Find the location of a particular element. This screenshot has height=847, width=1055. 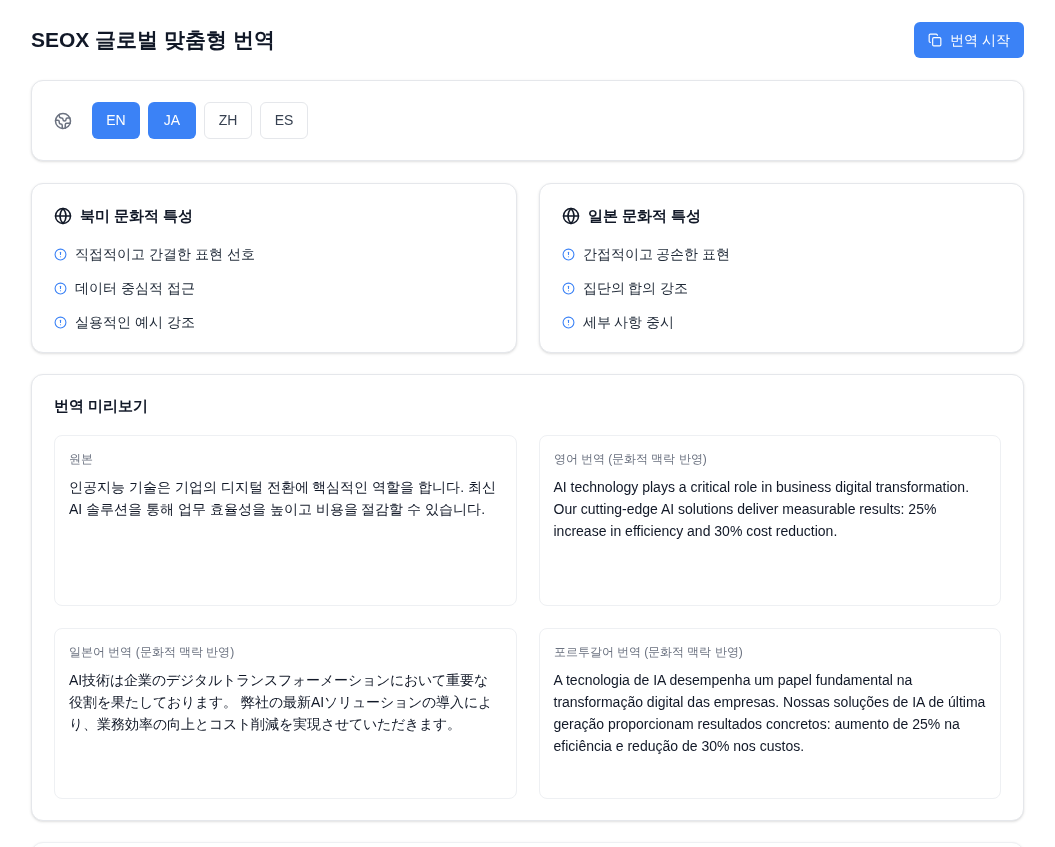

trait-text: 세부 사항 중시 is located at coordinates (628, 322).